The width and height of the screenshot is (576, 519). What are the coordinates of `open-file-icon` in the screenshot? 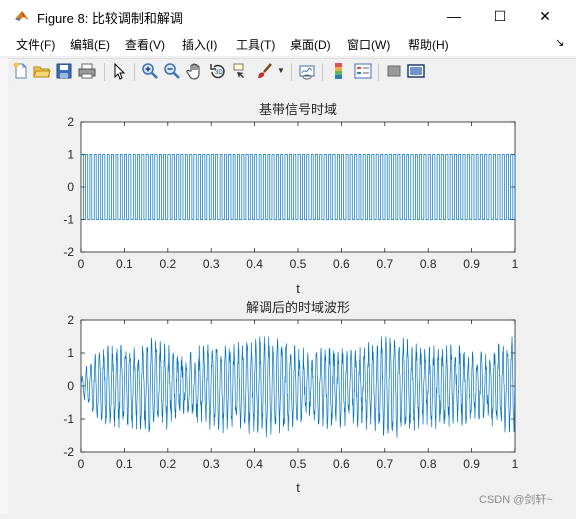 It's located at (42, 71).